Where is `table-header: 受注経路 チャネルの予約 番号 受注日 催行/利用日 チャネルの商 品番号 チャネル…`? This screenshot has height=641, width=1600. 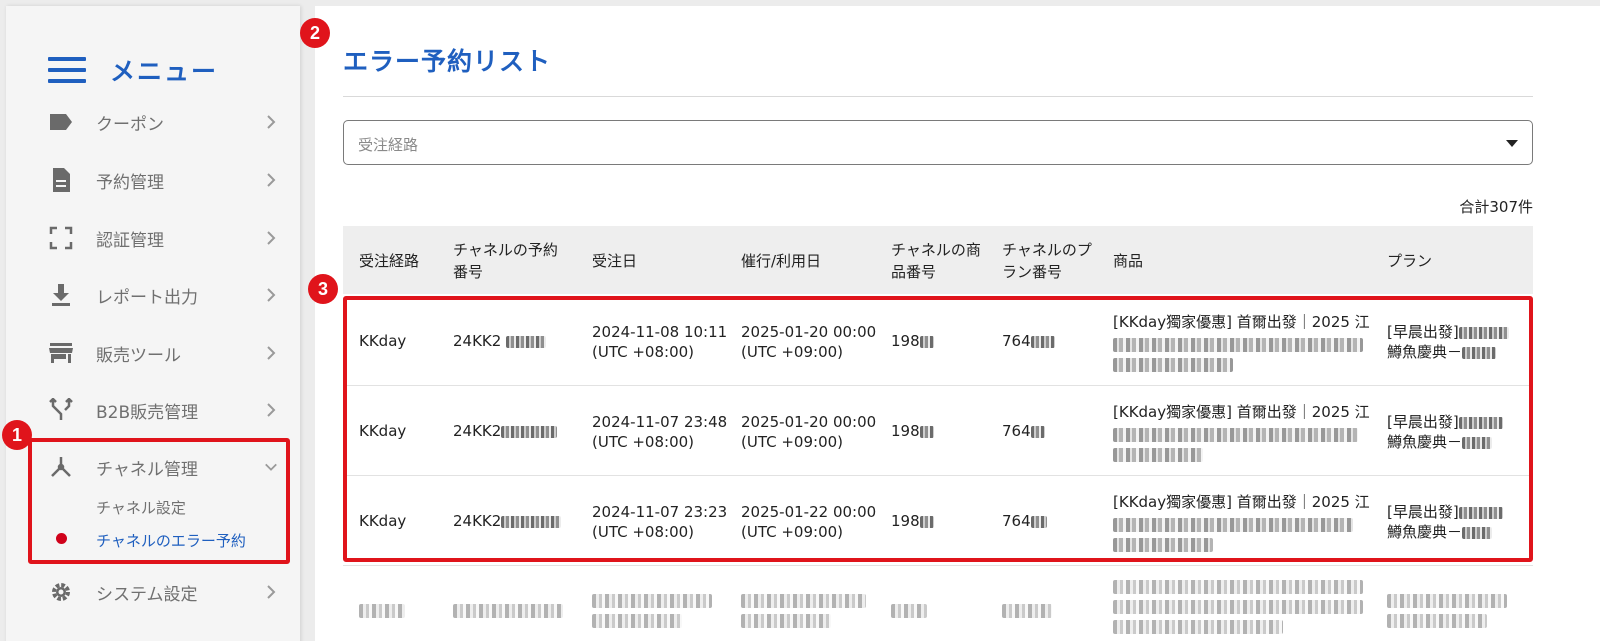 table-header: 受注経路 チャネルの予約 番号 受注日 催行/利用日 チャネルの商 品番号 チャネル… is located at coordinates (938, 260).